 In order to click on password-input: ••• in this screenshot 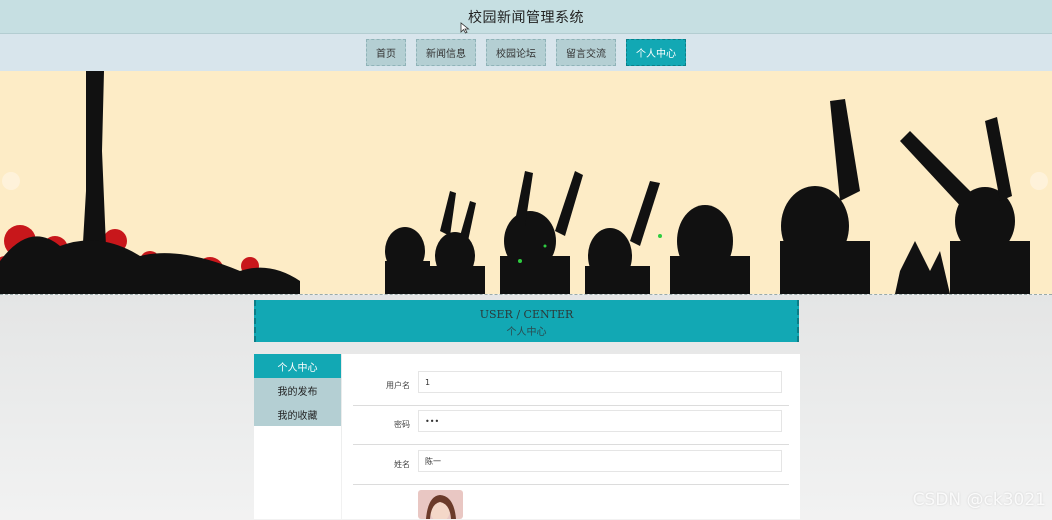, I will do `click(600, 421)`.